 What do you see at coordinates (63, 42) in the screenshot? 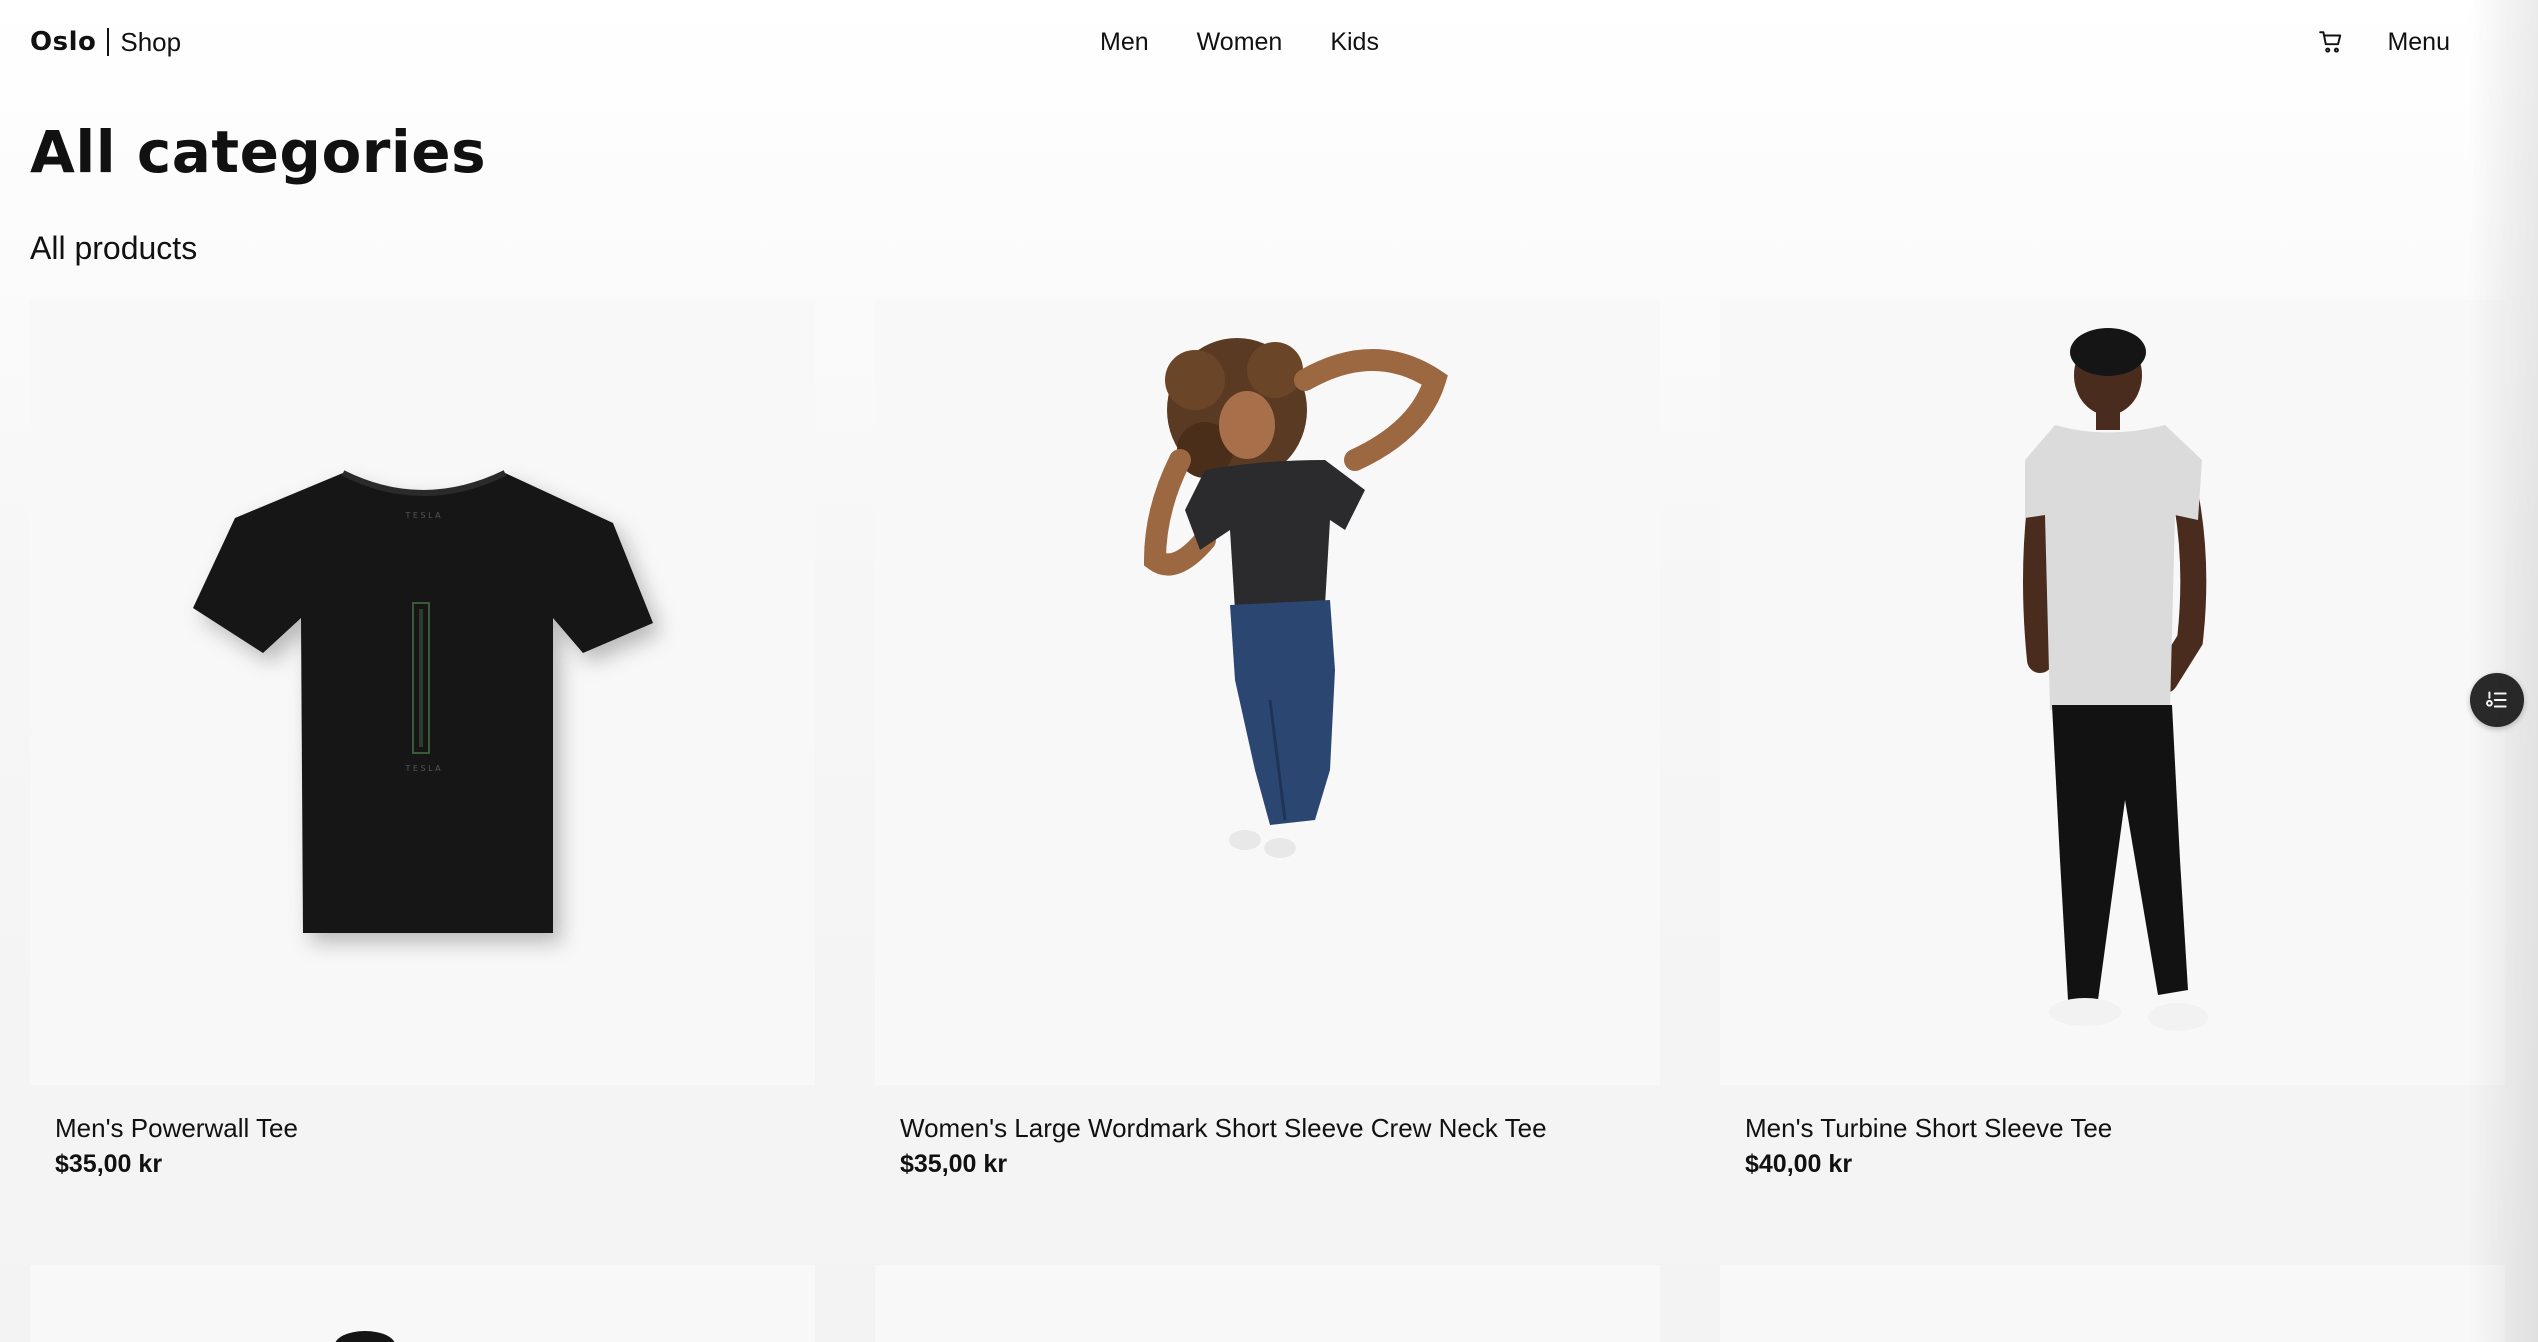
I see `brand-name: Oslo` at bounding box center [63, 42].